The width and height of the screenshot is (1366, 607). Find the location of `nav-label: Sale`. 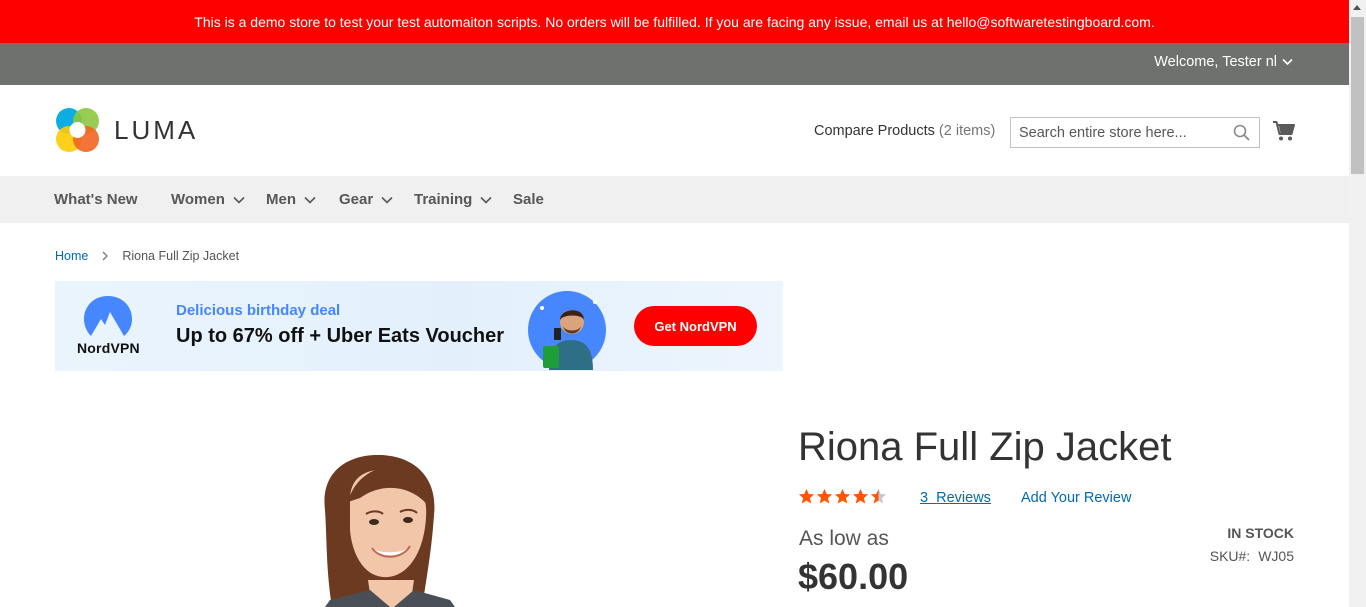

nav-label: Sale is located at coordinates (528, 199).